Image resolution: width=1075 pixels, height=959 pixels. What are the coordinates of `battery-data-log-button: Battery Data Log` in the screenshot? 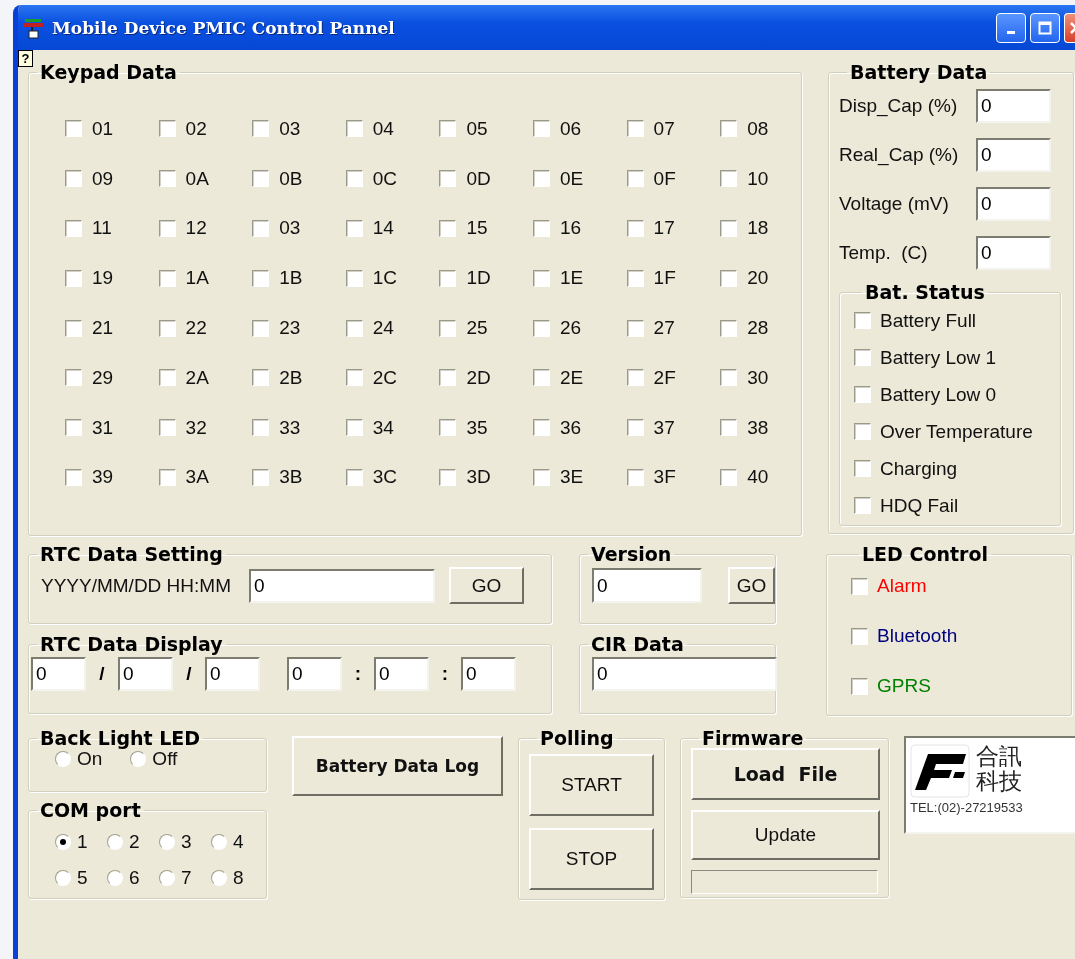 It's located at (397, 766).